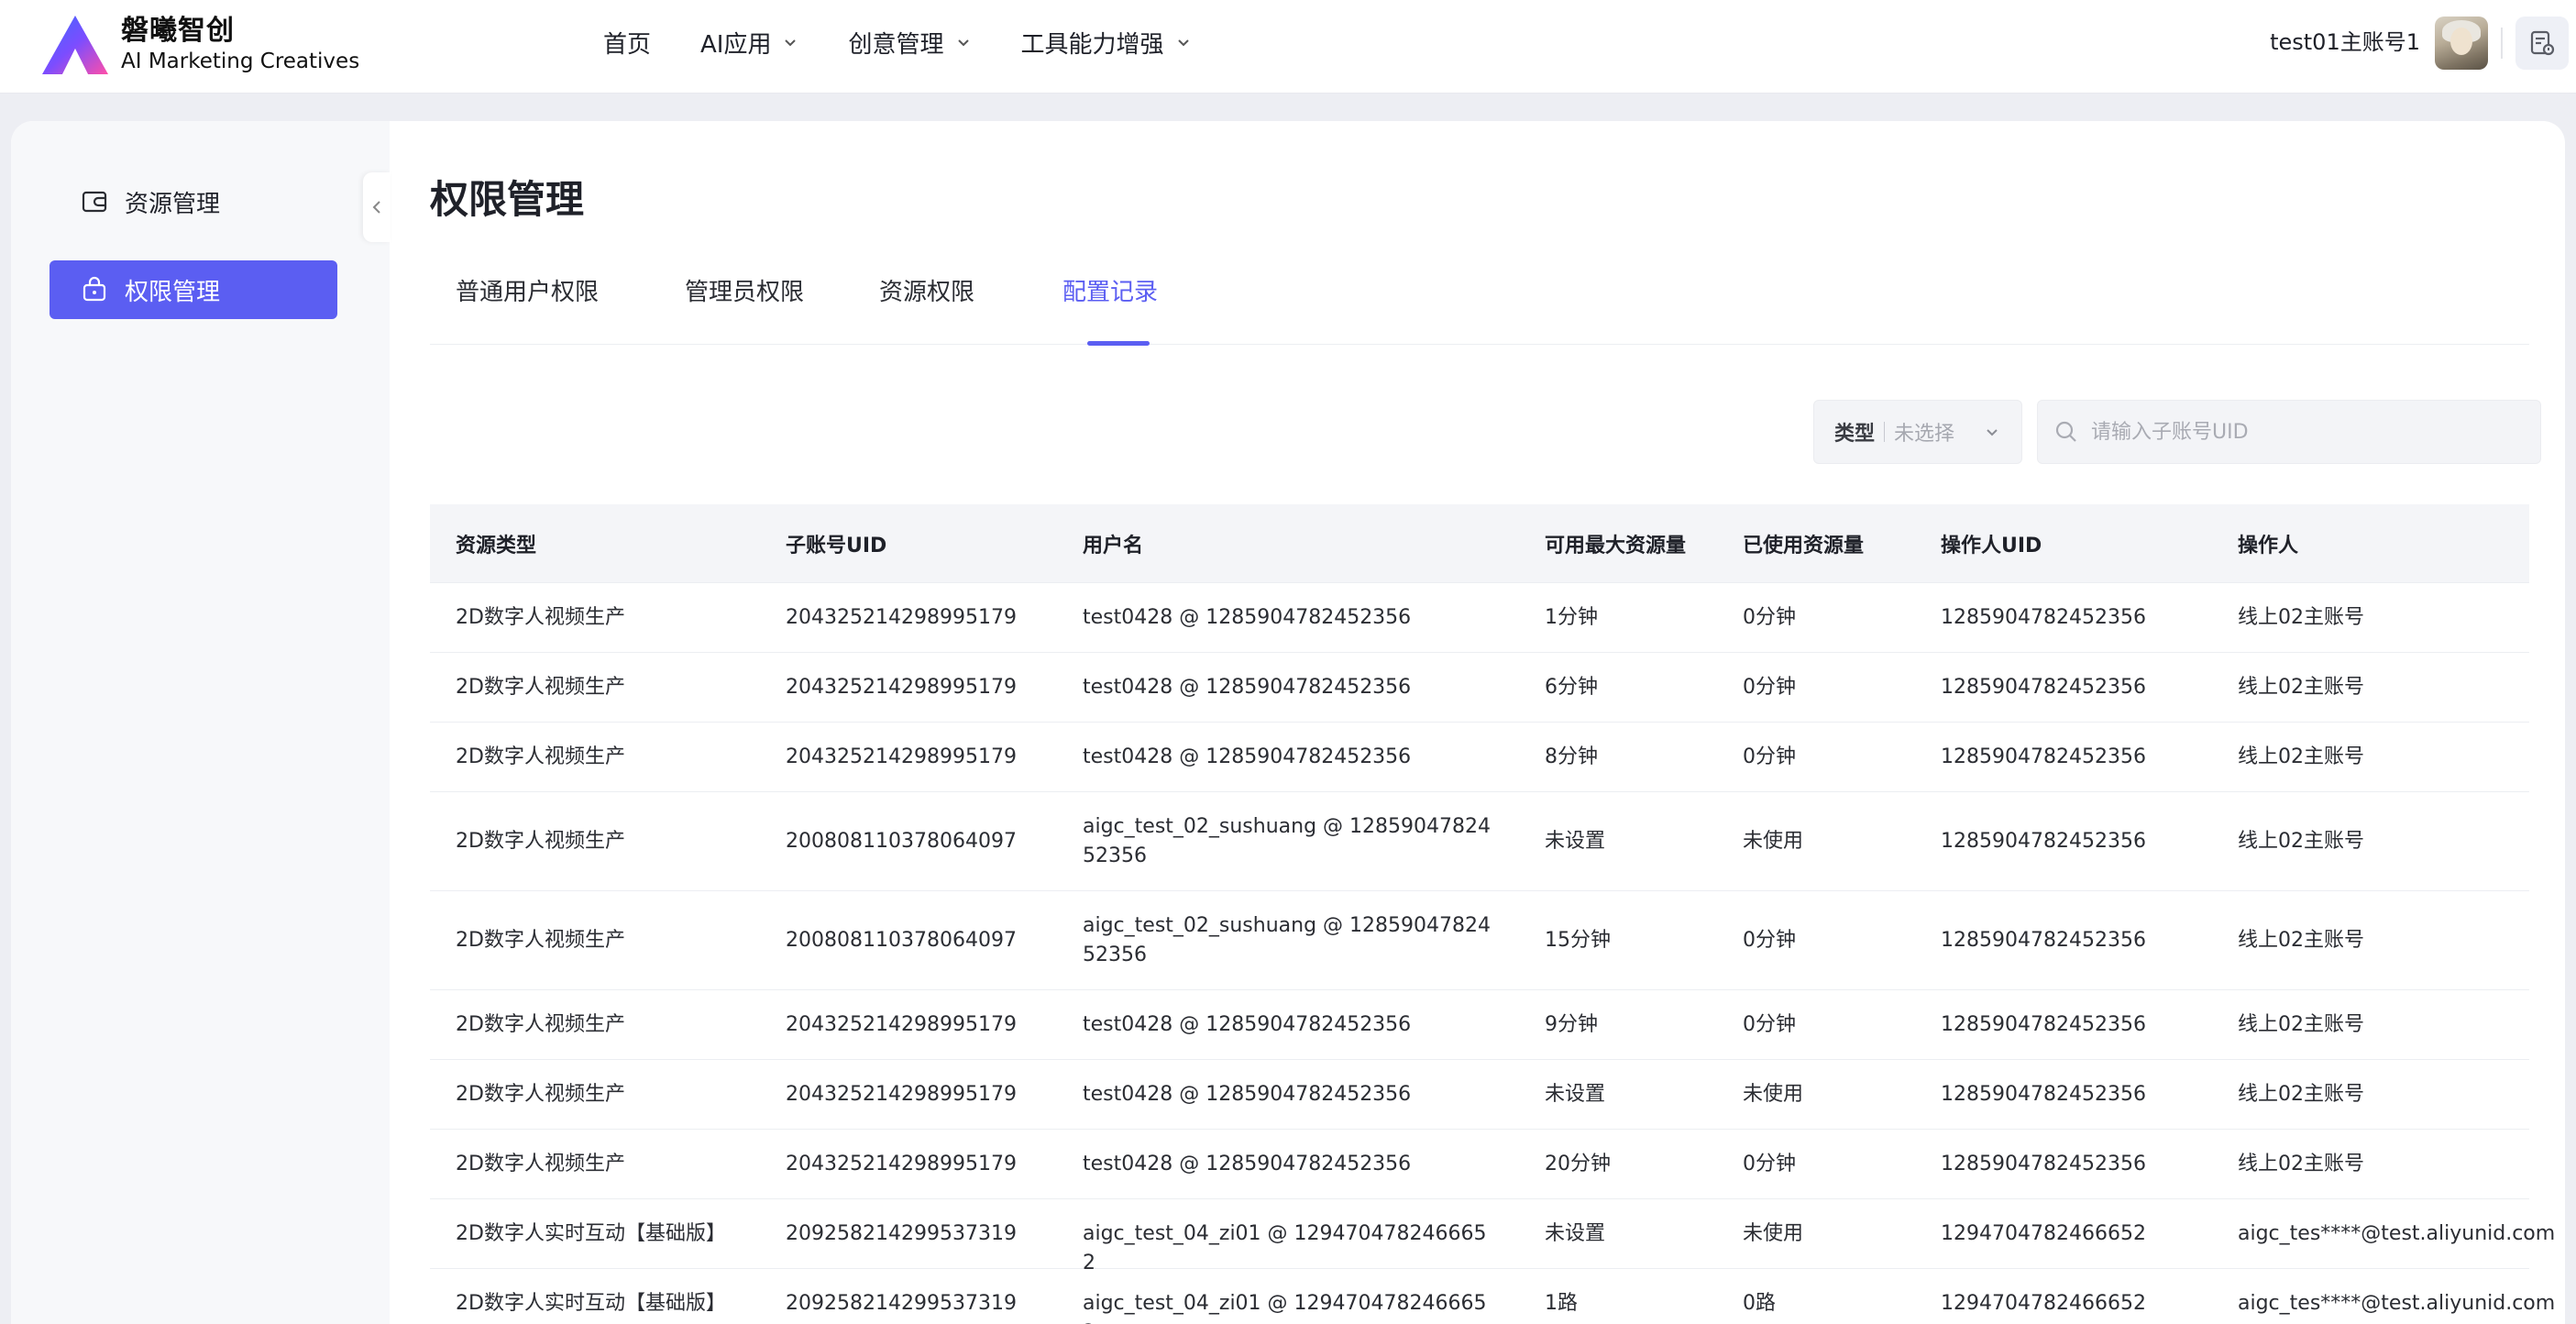 The image size is (2576, 1324). What do you see at coordinates (1571, 756) in the screenshot?
I see `table-cell: 8分钟` at bounding box center [1571, 756].